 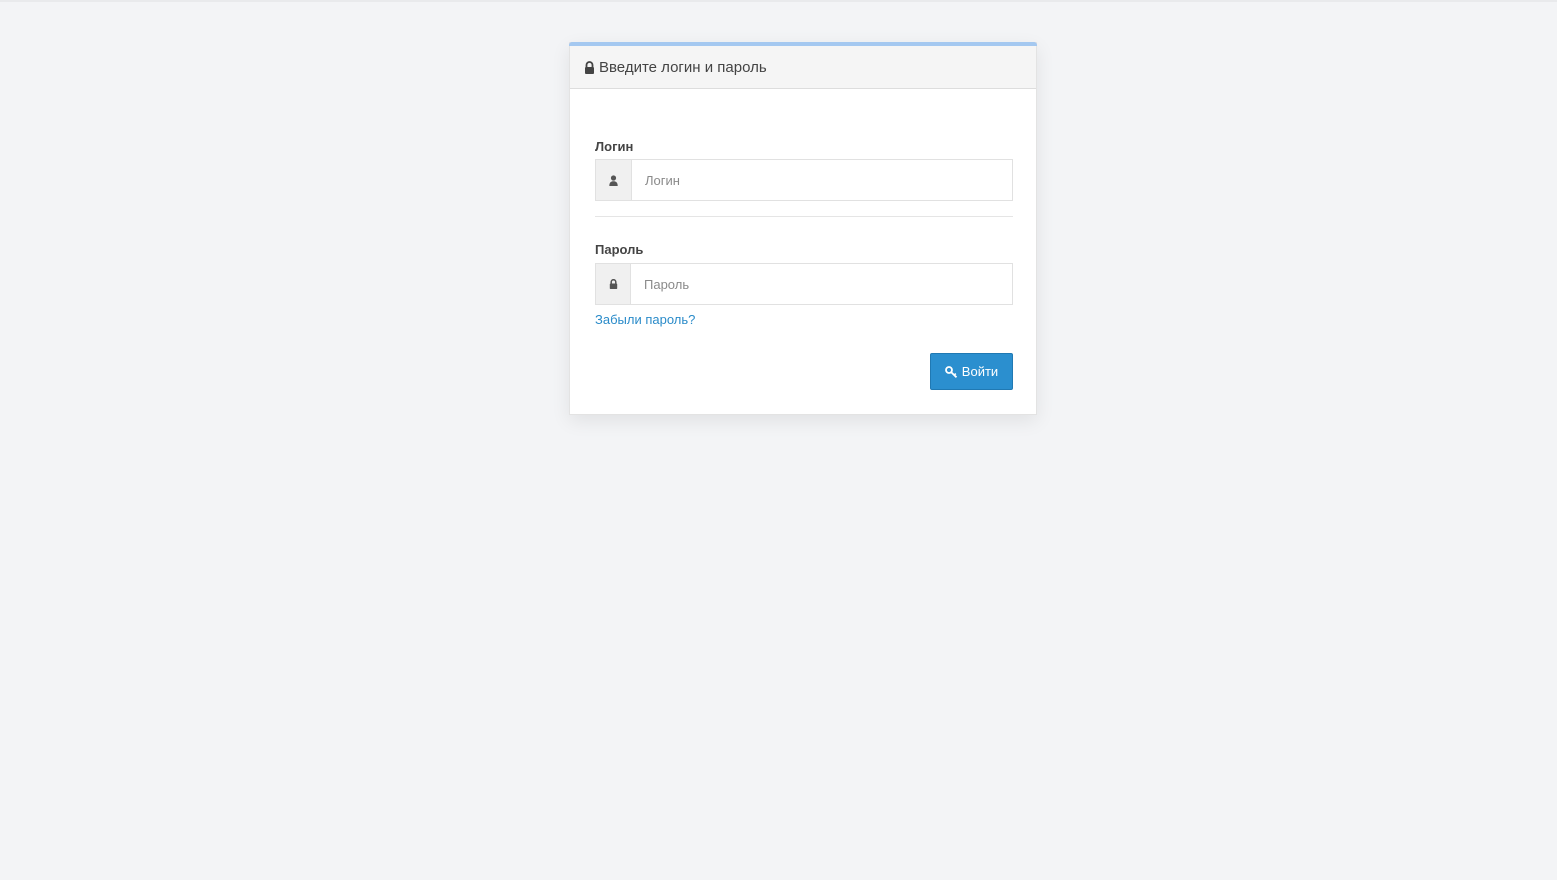 What do you see at coordinates (980, 371) in the screenshot?
I see `login-button-label: Войти` at bounding box center [980, 371].